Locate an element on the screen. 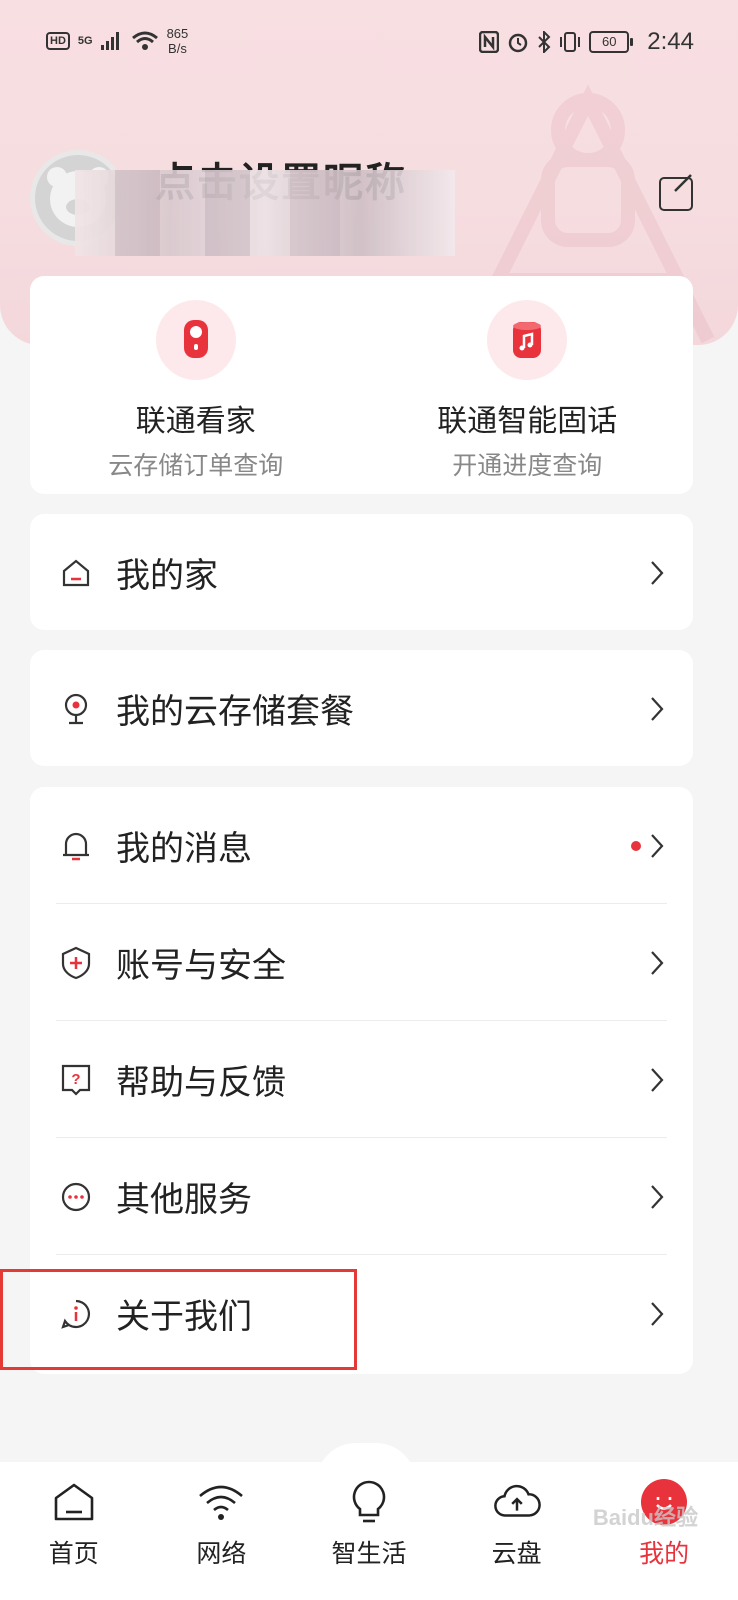 The image size is (738, 1600). tab-label: 云盘 is located at coordinates (516, 1553).